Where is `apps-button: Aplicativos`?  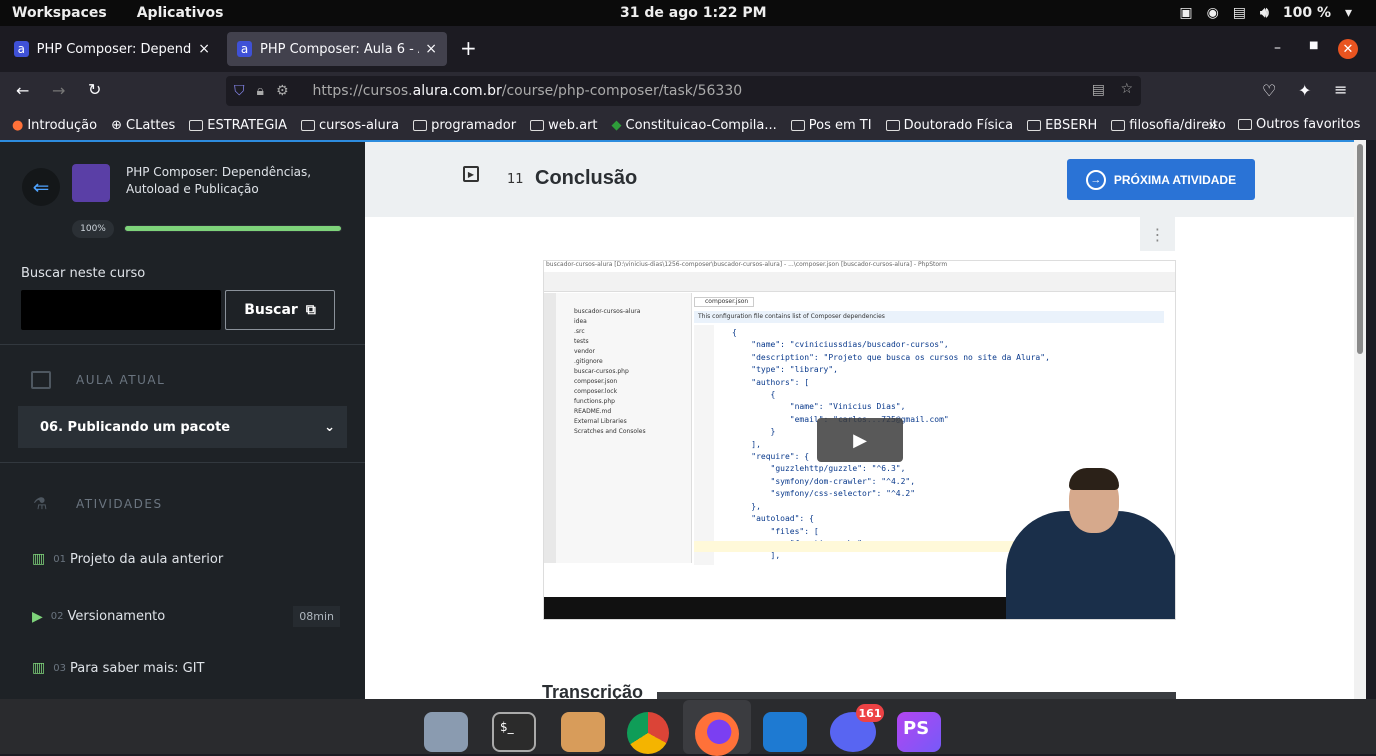 apps-button: Aplicativos is located at coordinates (180, 13).